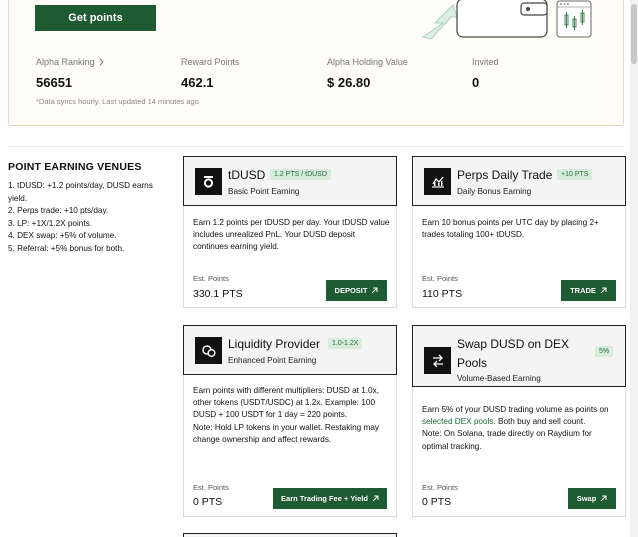 This screenshot has width=638, height=537. Describe the element at coordinates (349, 82) in the screenshot. I see `stat-value: $ 26.80` at that location.